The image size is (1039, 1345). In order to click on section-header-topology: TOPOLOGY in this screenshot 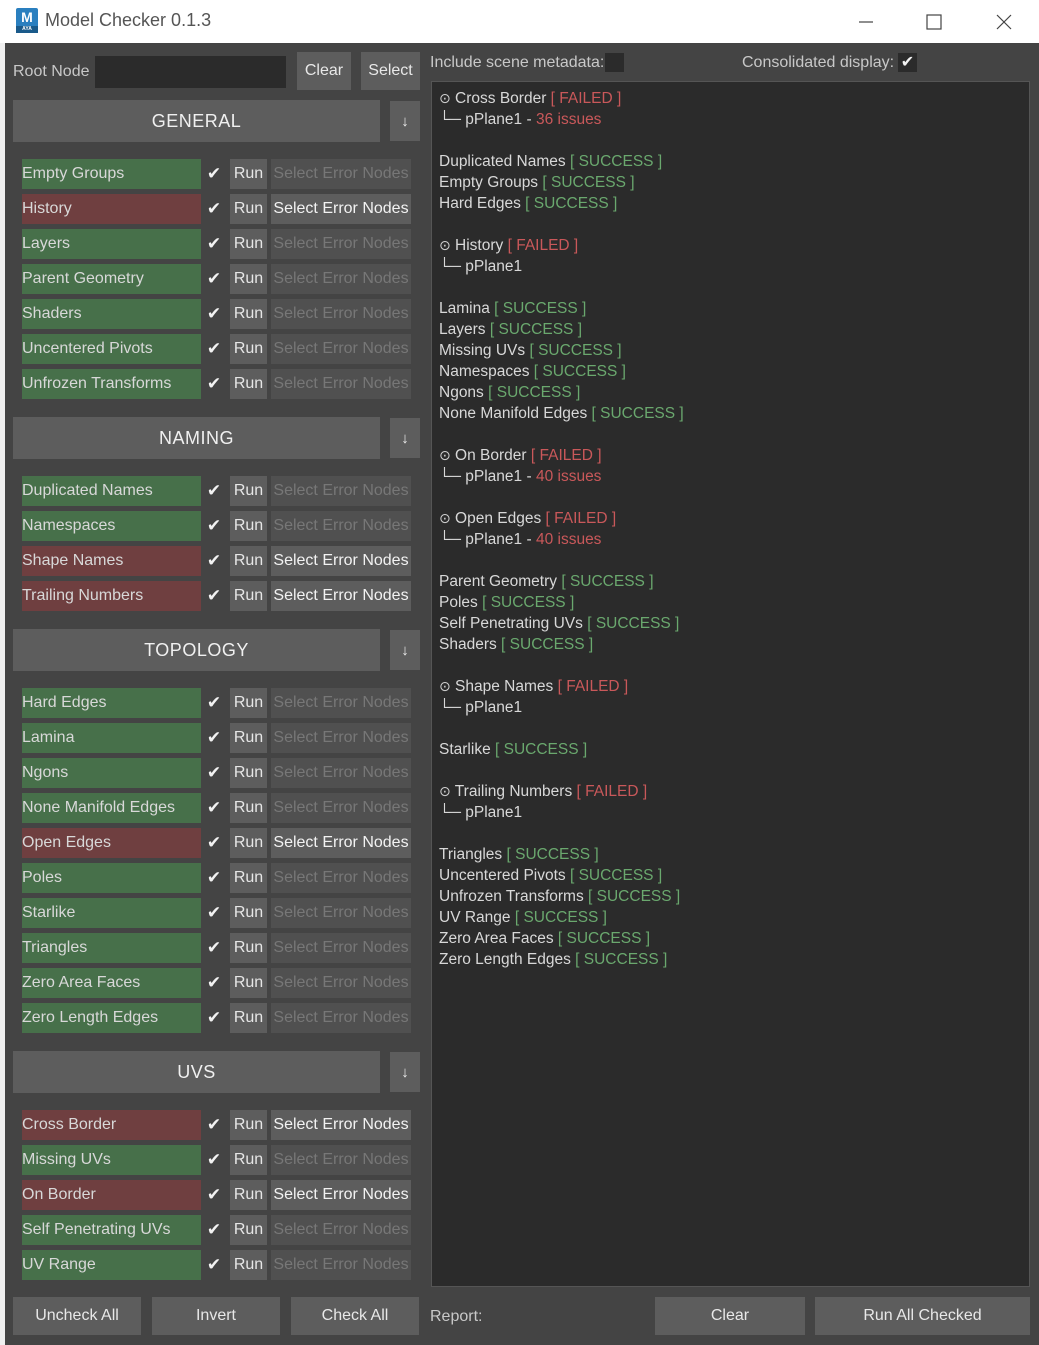, I will do `click(196, 650)`.